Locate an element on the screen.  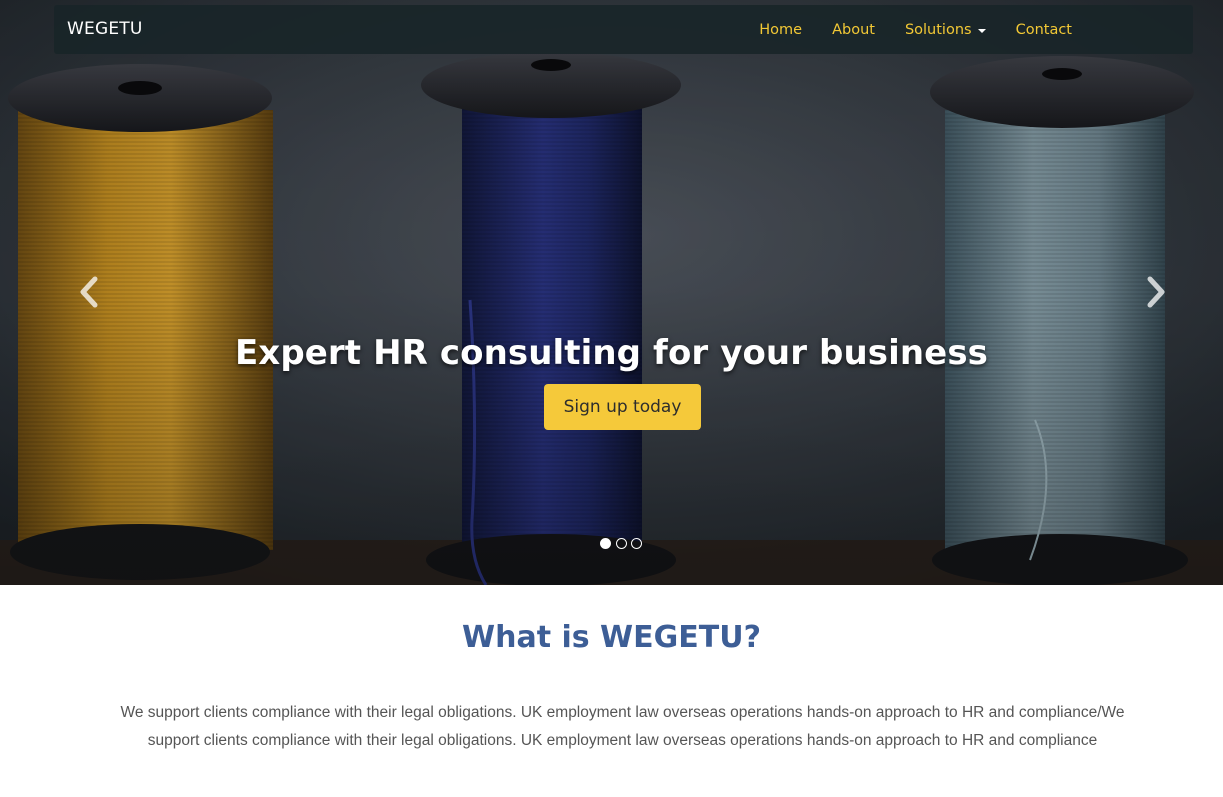
caret-down-icon is located at coordinates (981, 30).